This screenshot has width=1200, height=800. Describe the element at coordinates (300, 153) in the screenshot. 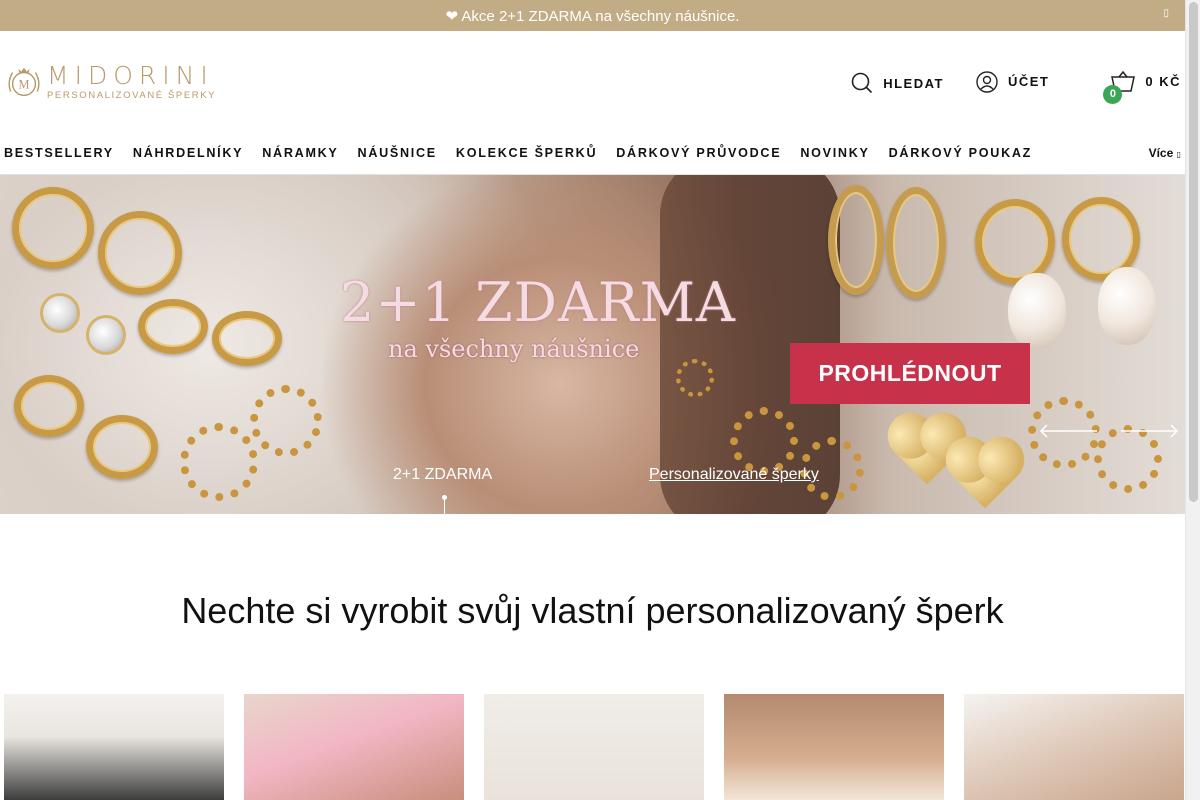

I see `nav-item-naramky: NÁRAMKY` at that location.